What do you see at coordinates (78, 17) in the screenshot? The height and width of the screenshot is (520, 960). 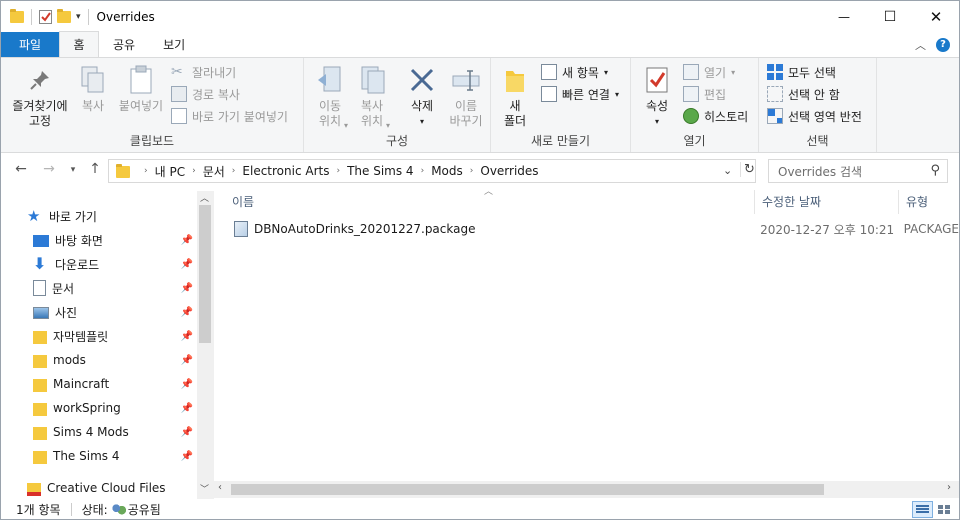 I see `customize-qat-dropdown-icon: ▾` at bounding box center [78, 17].